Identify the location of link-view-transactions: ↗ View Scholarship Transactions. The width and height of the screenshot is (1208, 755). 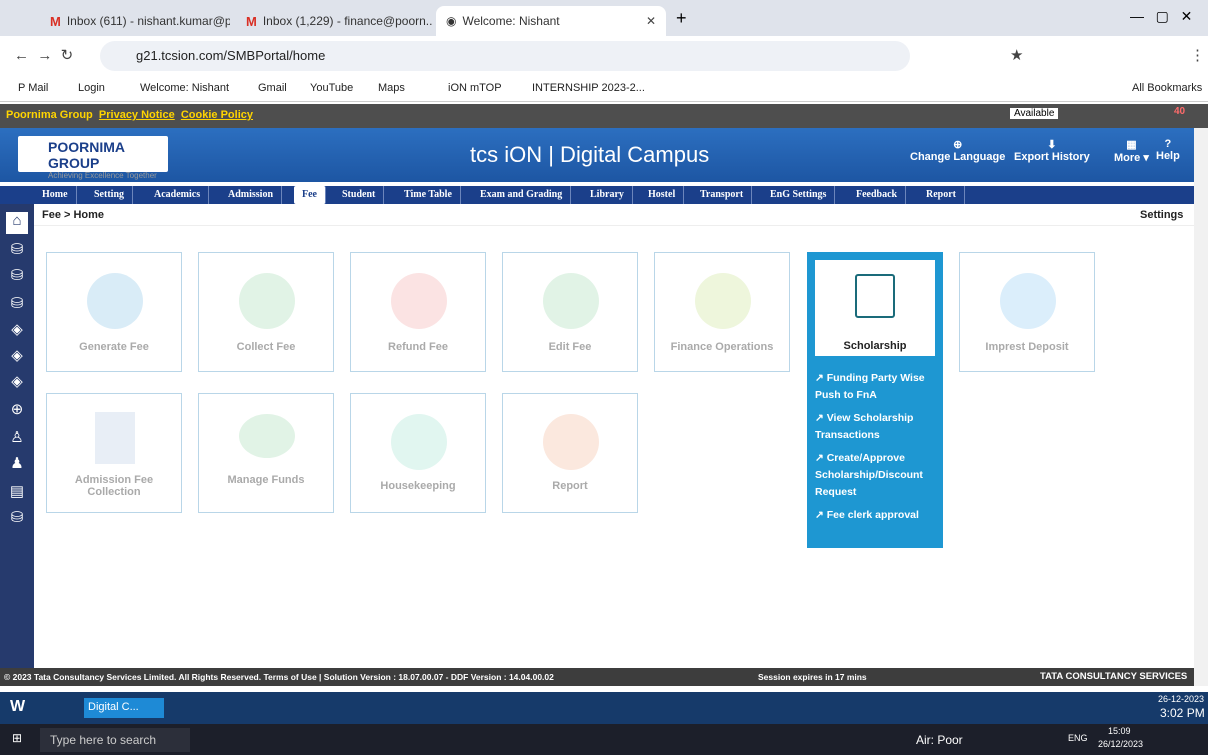
(877, 427).